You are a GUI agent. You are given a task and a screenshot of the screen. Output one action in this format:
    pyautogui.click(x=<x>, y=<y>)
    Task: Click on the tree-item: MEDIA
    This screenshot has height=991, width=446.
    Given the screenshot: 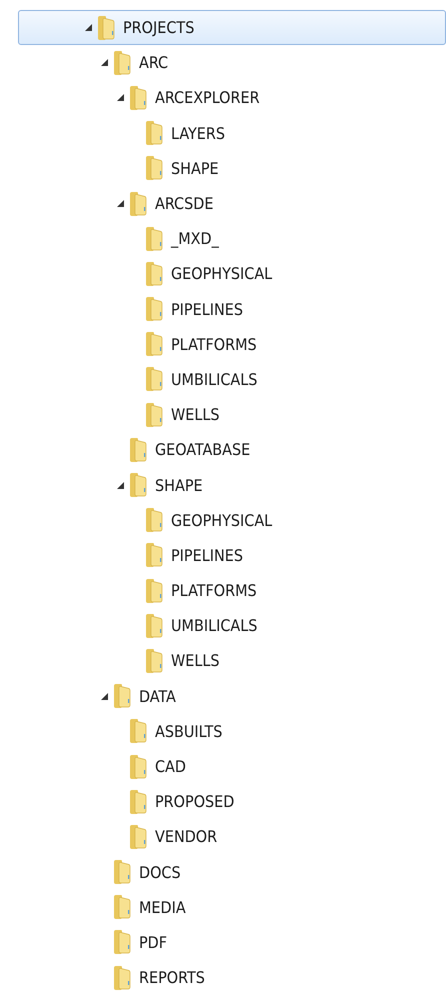 What is the action you would take?
    pyautogui.click(x=232, y=907)
    